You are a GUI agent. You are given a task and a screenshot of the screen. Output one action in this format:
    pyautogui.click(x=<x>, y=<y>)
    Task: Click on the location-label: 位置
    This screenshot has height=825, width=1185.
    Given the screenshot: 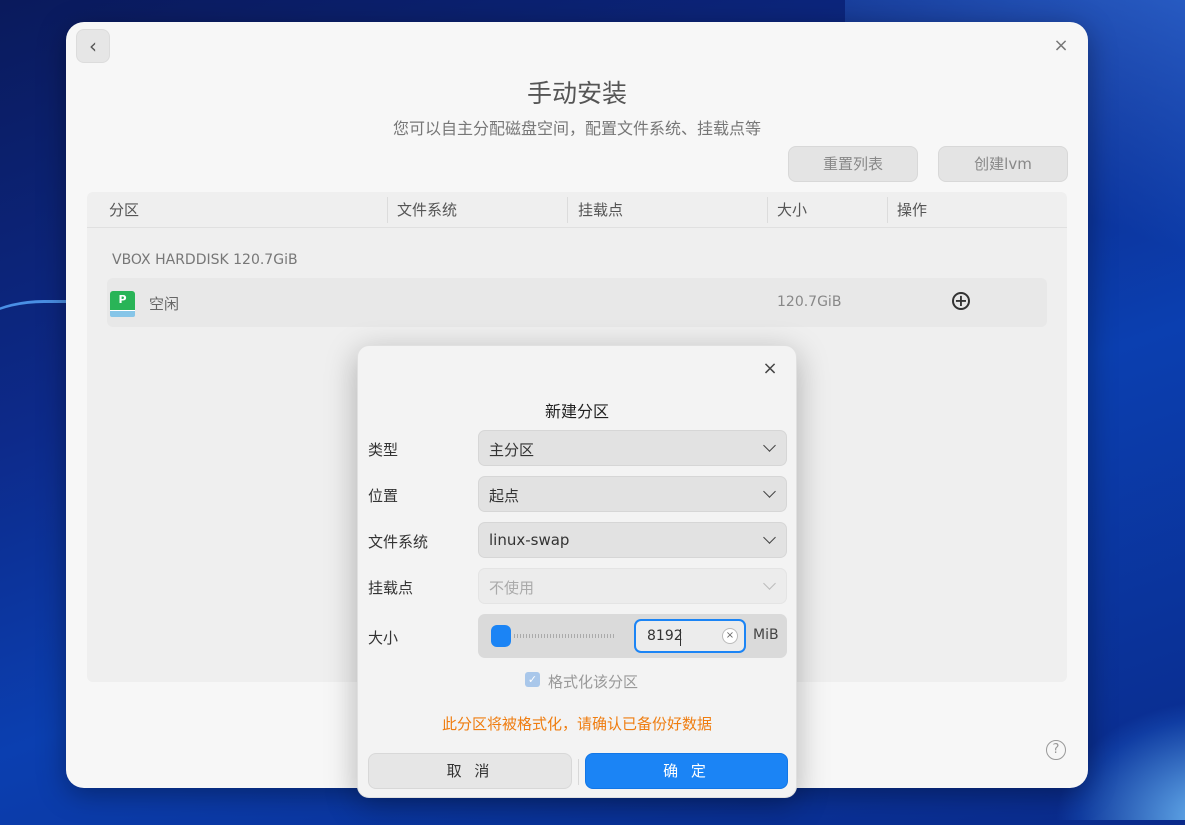 What is the action you would take?
    pyautogui.click(x=383, y=496)
    